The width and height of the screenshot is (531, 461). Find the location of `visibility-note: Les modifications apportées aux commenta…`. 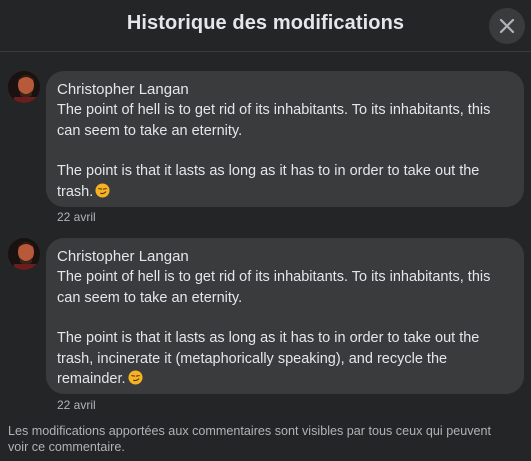

visibility-note: Les modifications apportées aux commenta… is located at coordinates (250, 439).